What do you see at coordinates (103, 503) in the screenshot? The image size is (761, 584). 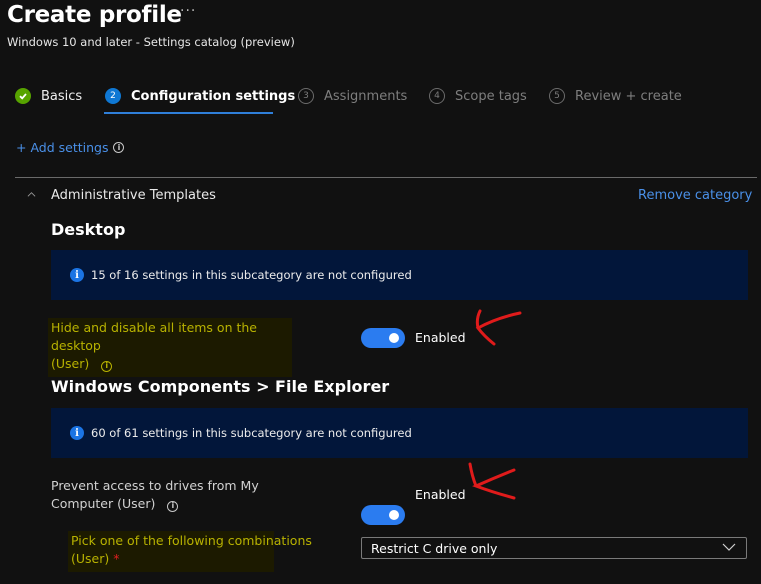 I see `setting-label-line: Computer (User)` at bounding box center [103, 503].